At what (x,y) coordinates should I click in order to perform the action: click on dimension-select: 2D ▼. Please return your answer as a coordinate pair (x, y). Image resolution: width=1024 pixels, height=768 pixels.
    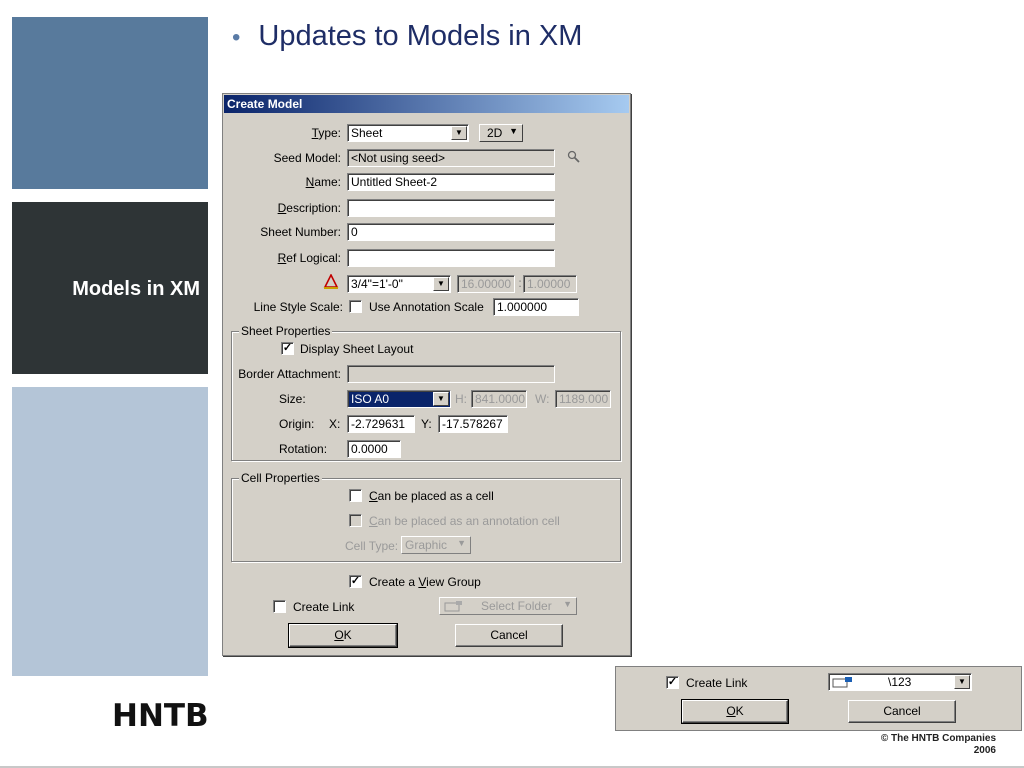
    Looking at the image, I should click on (501, 133).